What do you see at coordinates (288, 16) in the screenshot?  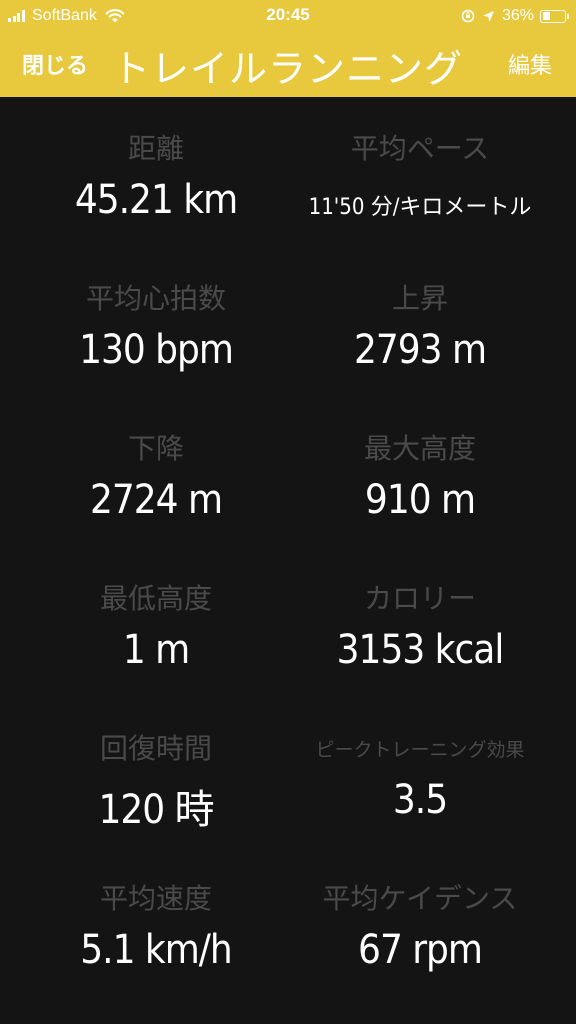 I see `status-bar: SoftBank 20:45 36%` at bounding box center [288, 16].